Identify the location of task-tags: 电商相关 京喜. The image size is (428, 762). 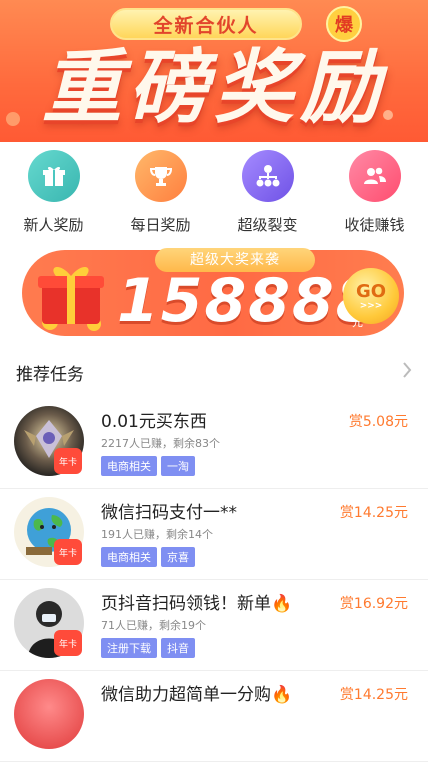
(148, 557).